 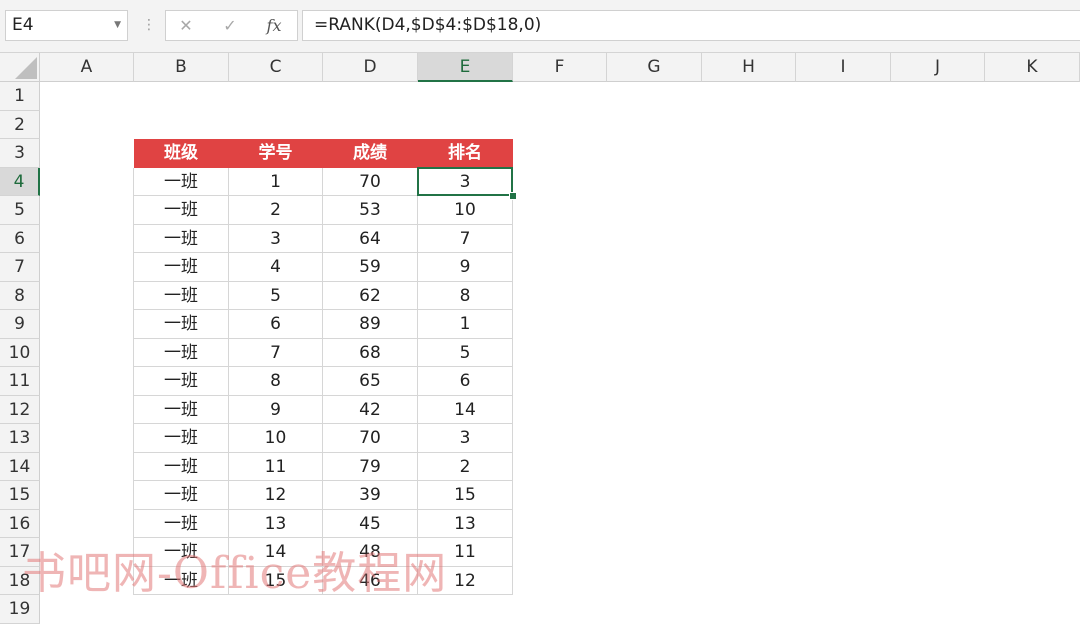 I want to click on row-header-10: 10, so click(x=20, y=352).